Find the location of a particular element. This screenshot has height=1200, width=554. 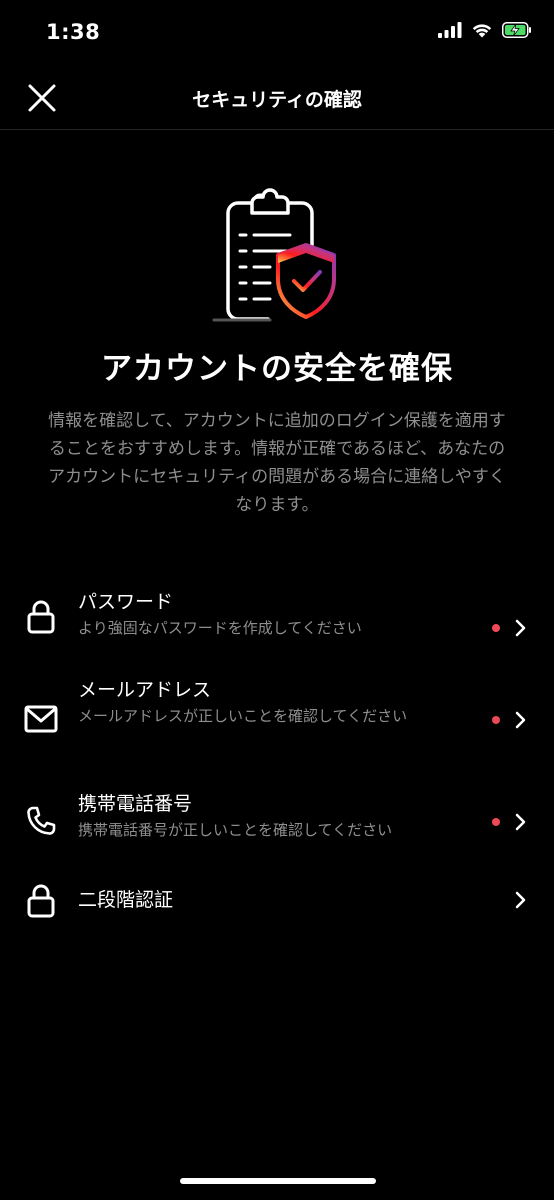

hero-title: アカウントの安全を確保 is located at coordinates (277, 369).